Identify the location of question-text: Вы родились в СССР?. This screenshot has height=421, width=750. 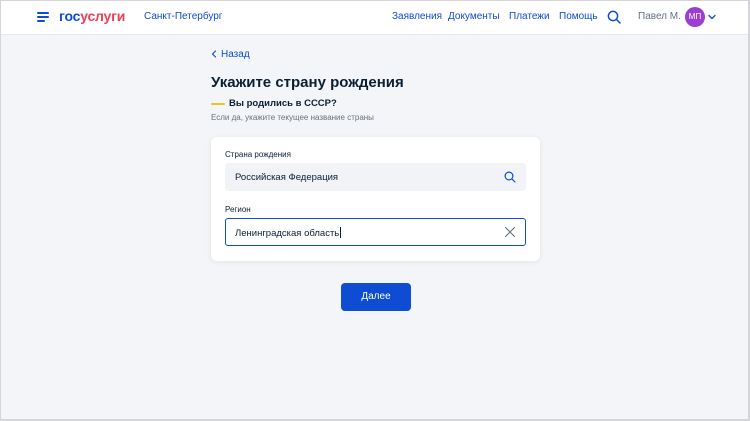
(283, 103).